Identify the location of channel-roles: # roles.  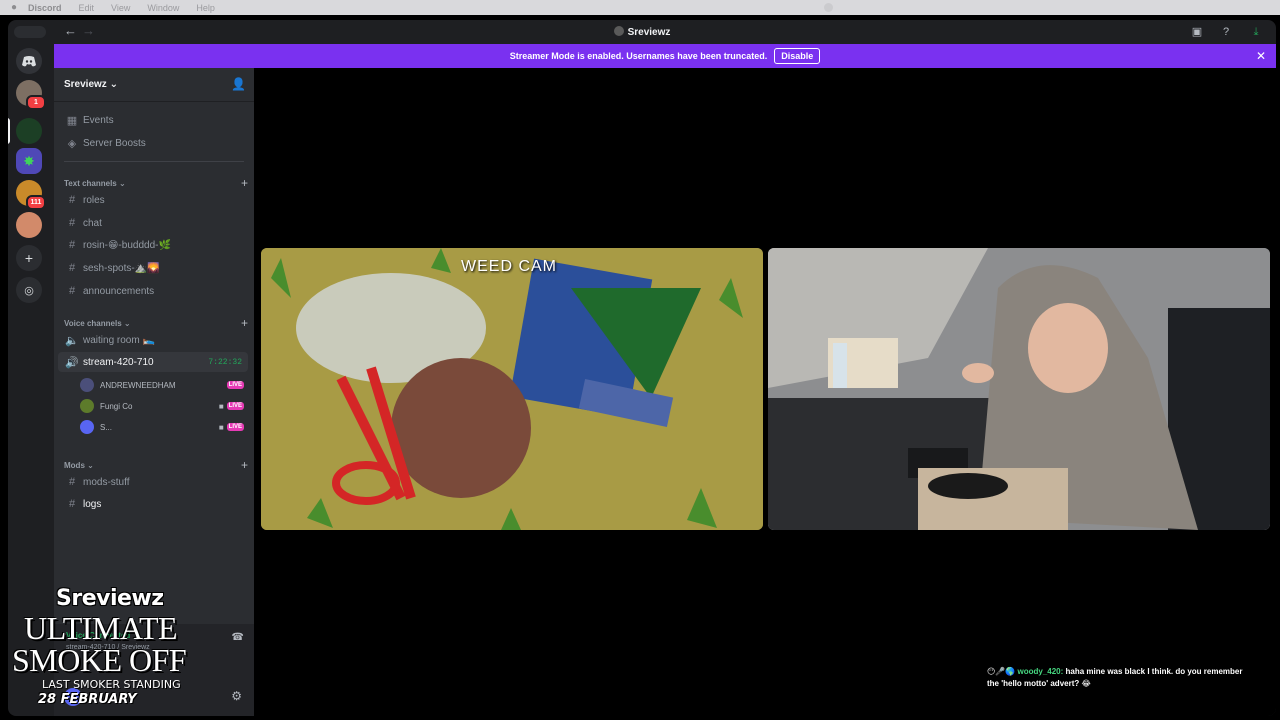
(153, 200).